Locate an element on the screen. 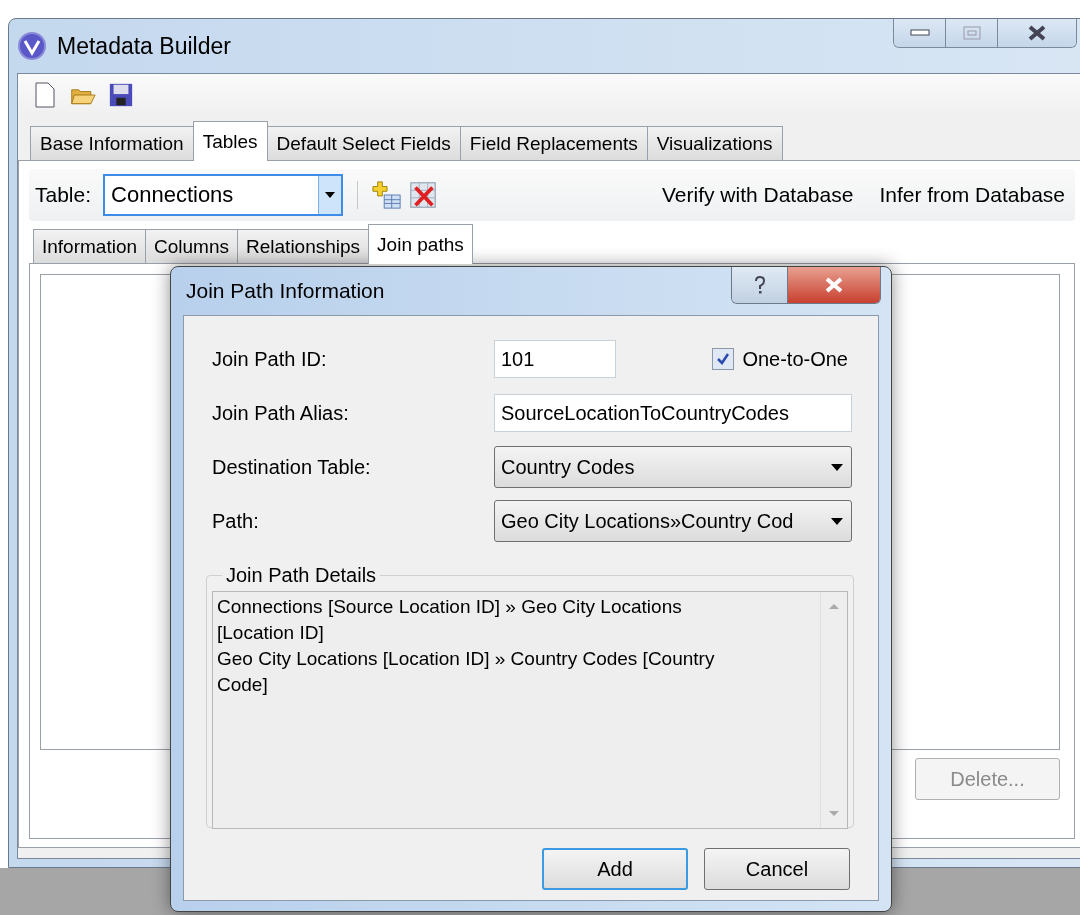 This screenshot has height=915, width=1080. dialog-button: Add is located at coordinates (615, 869).